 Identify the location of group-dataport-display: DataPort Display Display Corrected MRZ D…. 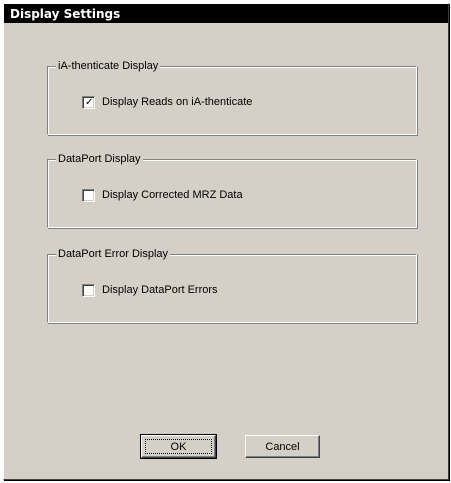
(232, 190).